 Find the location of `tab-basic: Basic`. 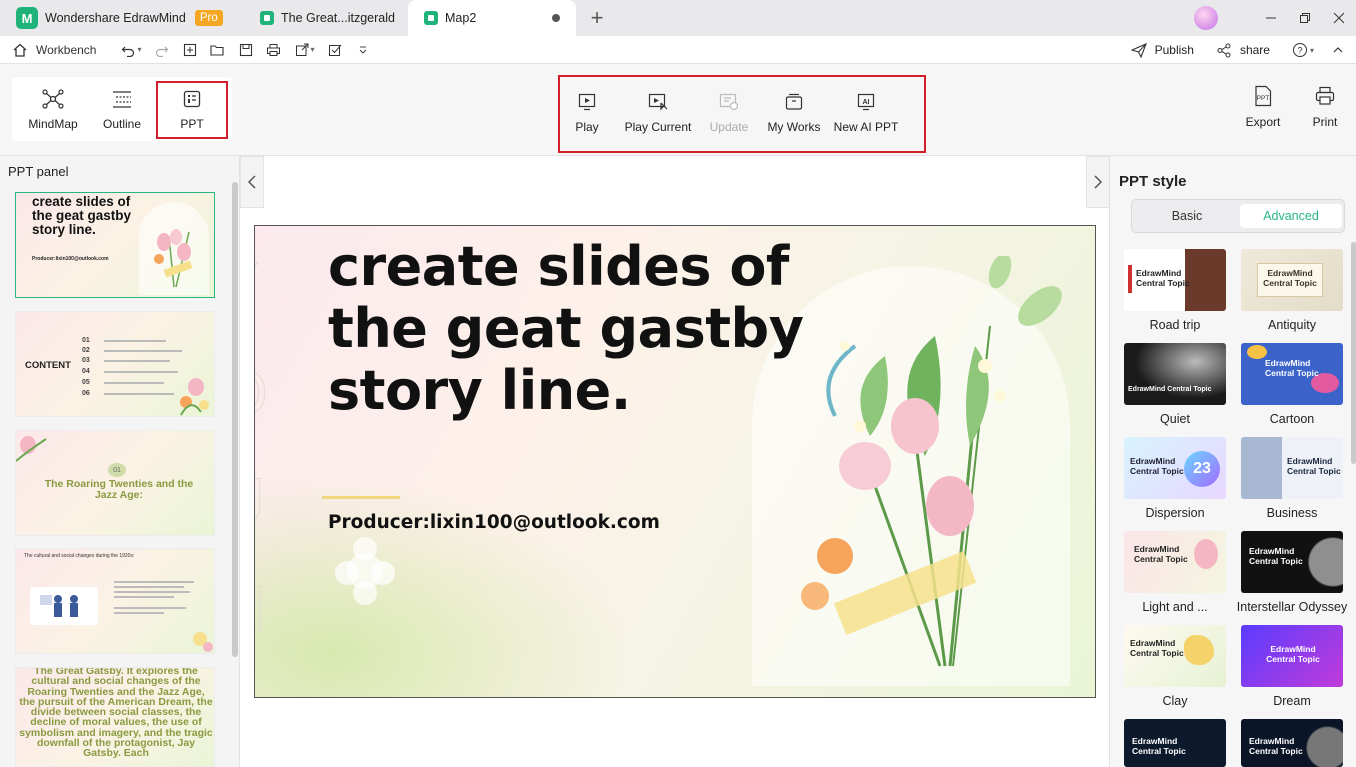

tab-basic: Basic is located at coordinates (1187, 216).